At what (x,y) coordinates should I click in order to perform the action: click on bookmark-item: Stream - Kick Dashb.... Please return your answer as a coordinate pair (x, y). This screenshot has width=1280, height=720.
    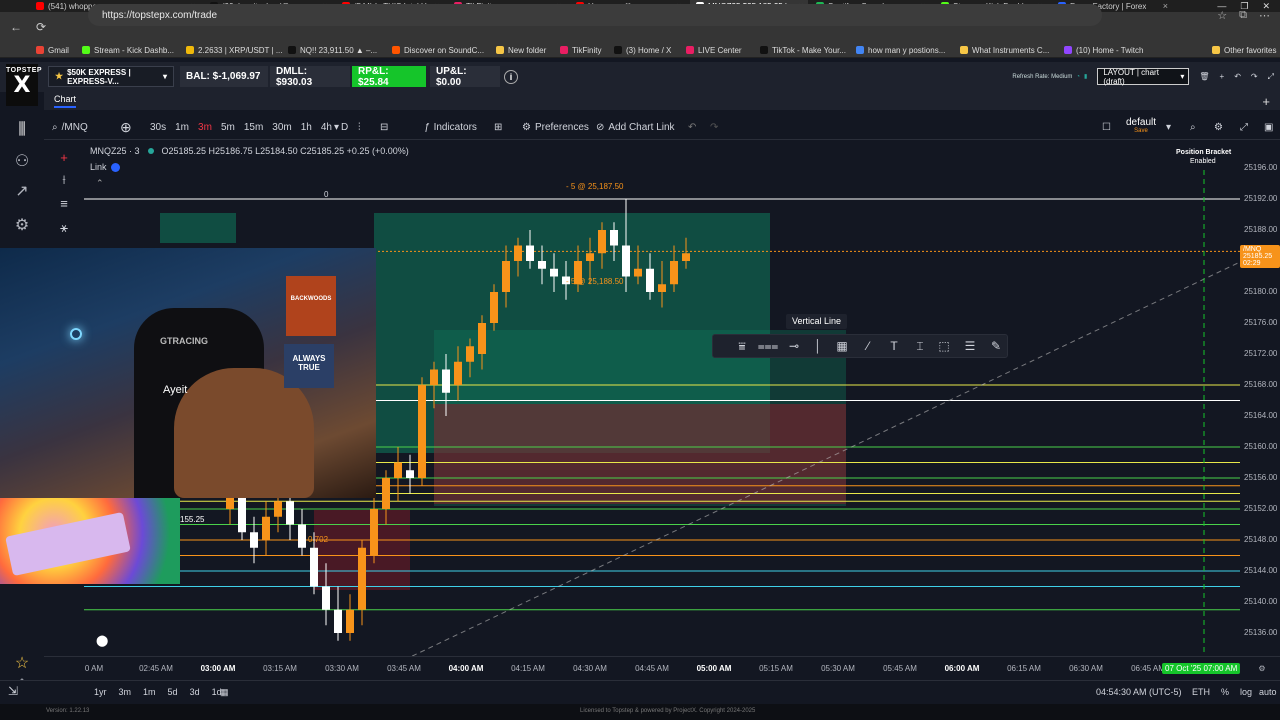
    Looking at the image, I should click on (128, 49).